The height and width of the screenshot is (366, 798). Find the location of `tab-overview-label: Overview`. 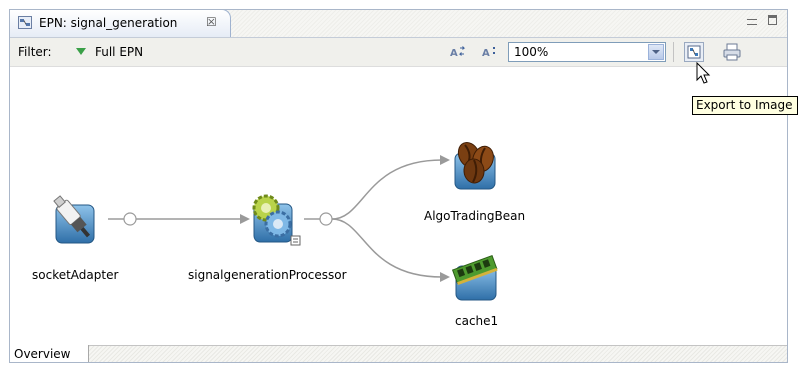

tab-overview-label: Overview is located at coordinates (42, 354).